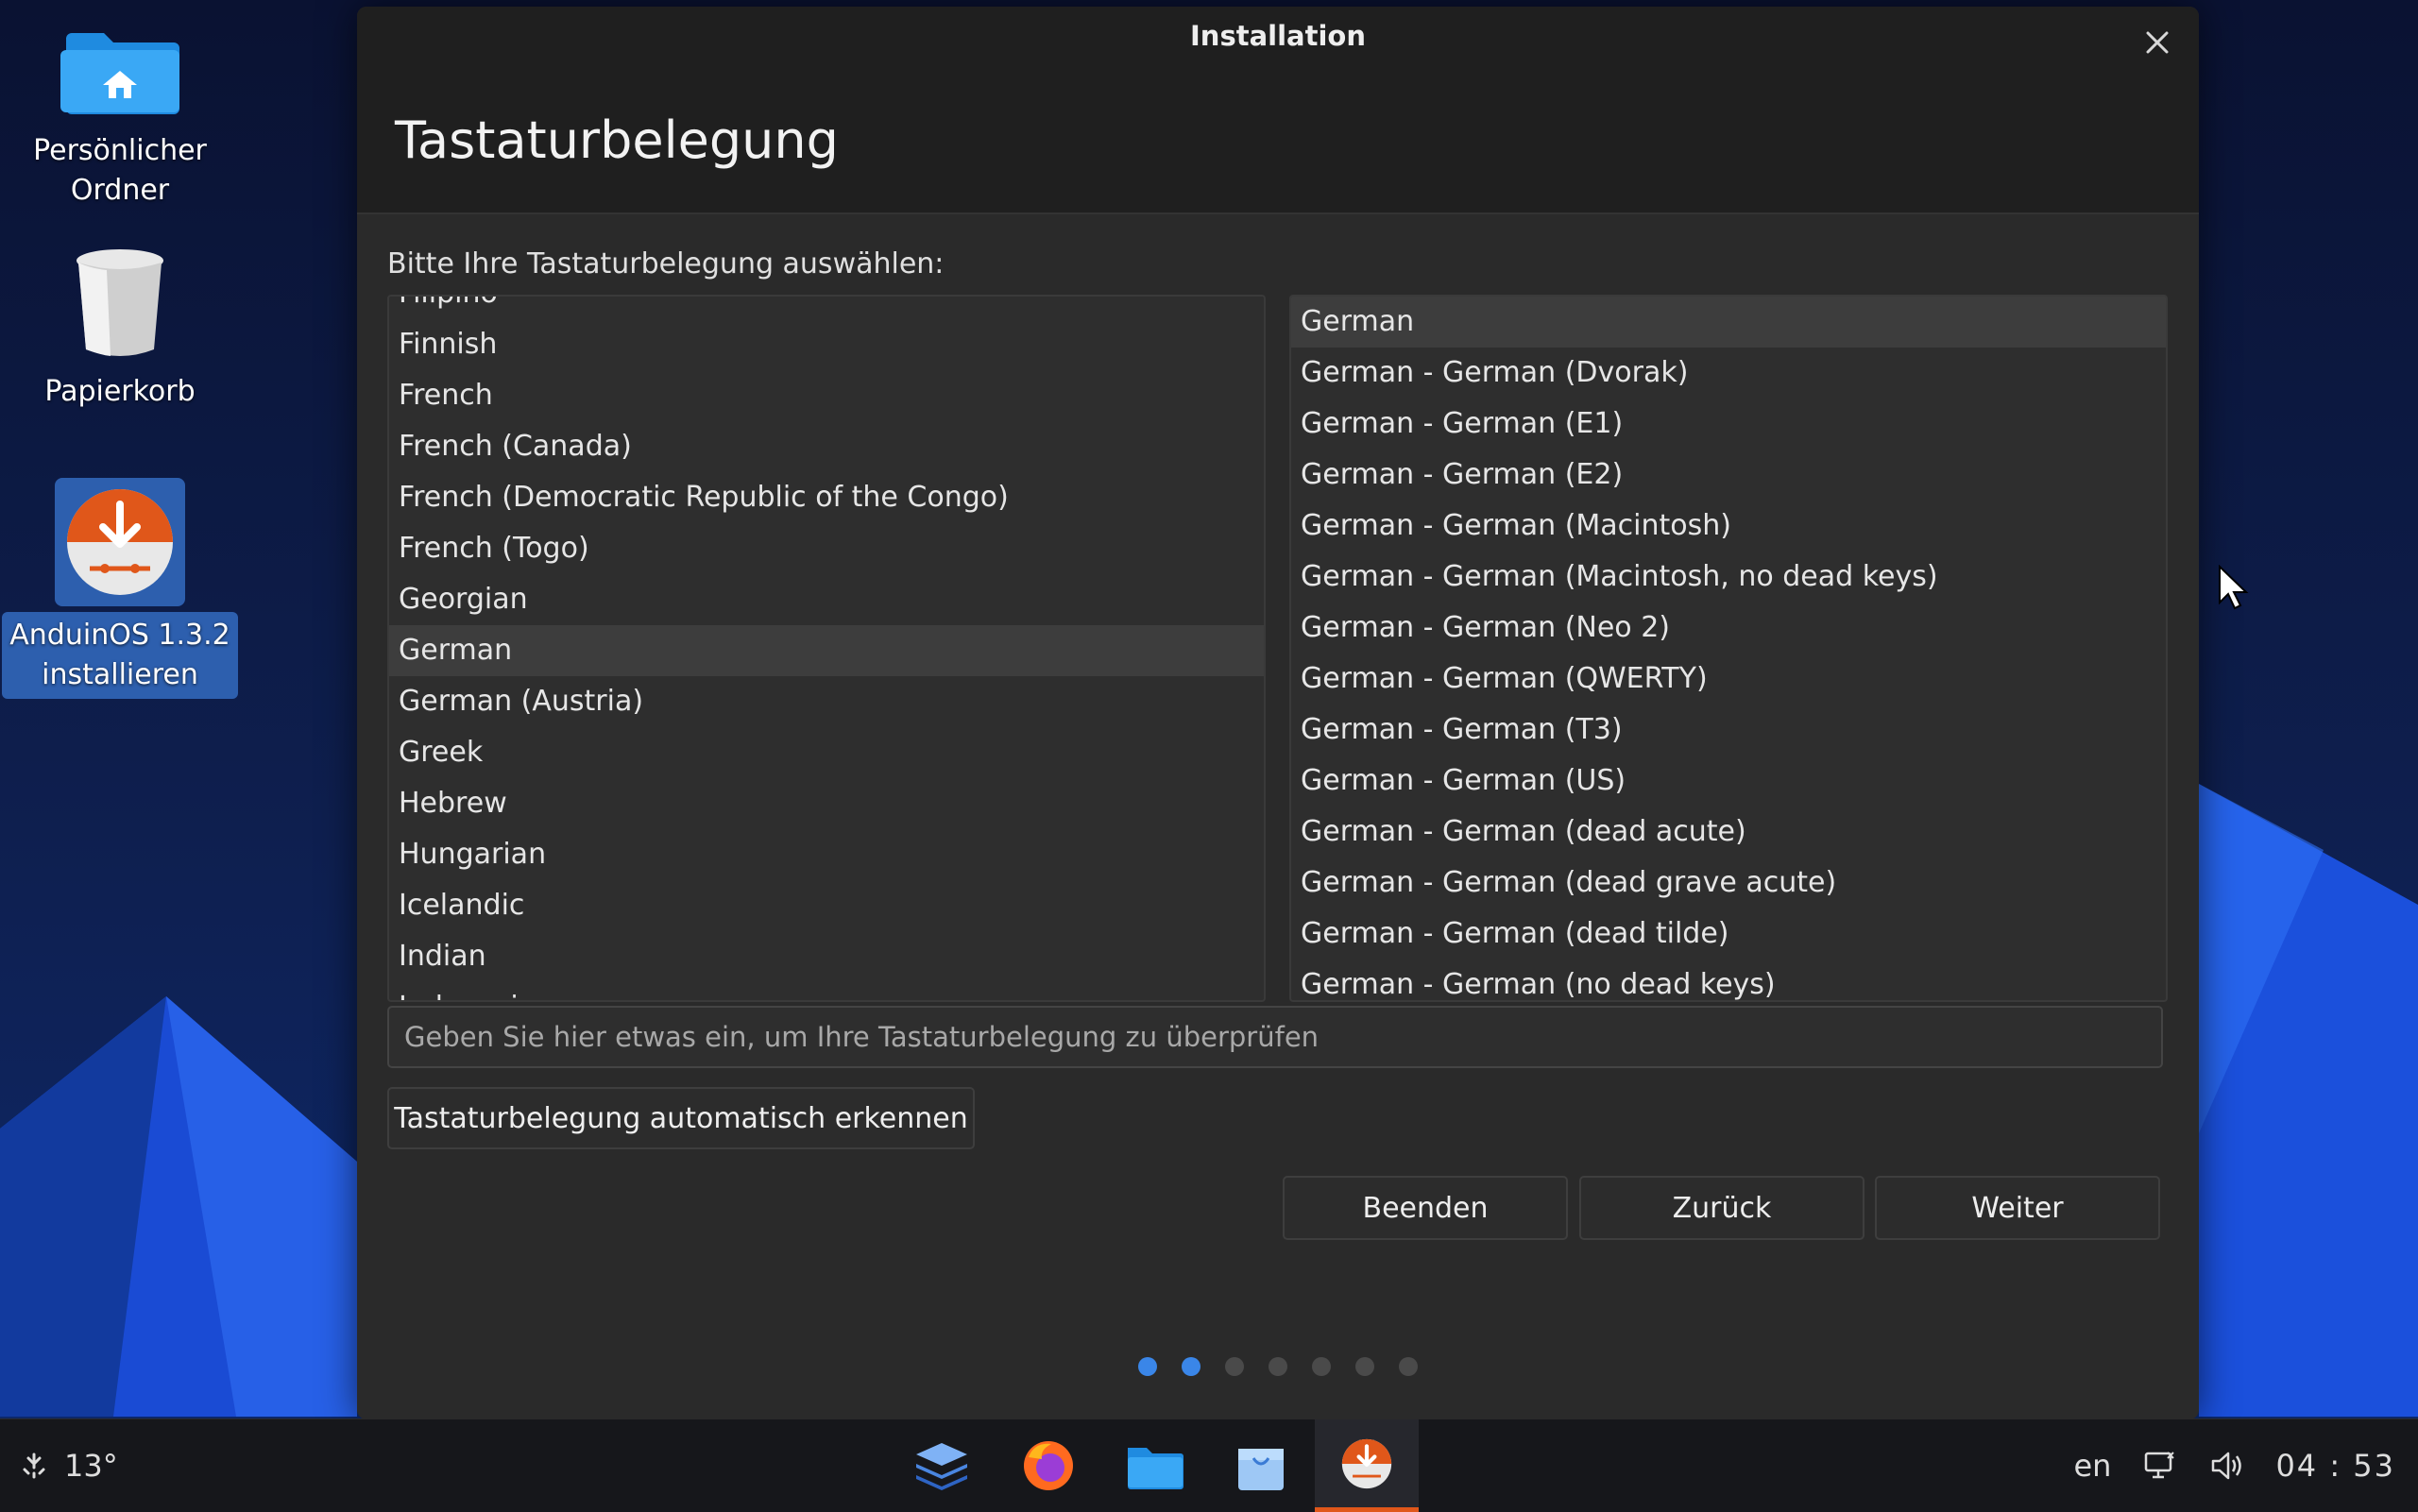 The image size is (2418, 1512). I want to click on variant-list-item: German - German (Dvorak), so click(1728, 373).